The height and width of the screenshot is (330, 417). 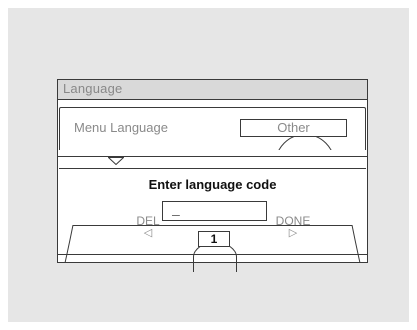 I want to click on done-button: DONE ▷, so click(x=293, y=227).